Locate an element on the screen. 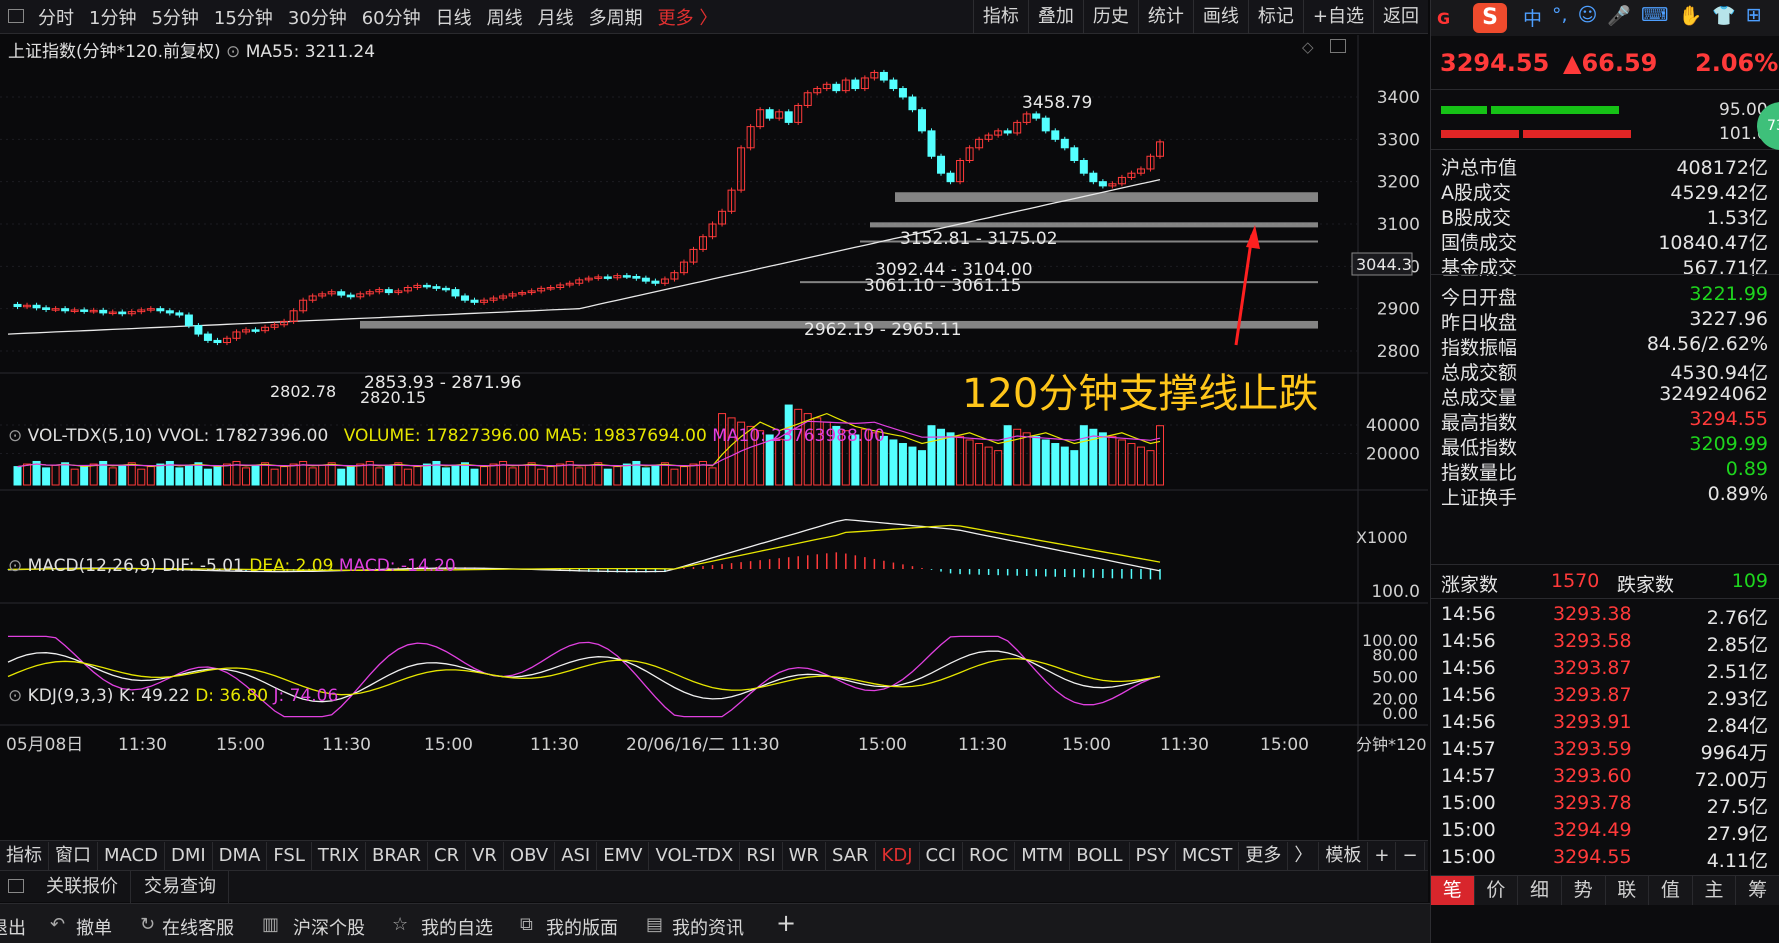 Image resolution: width=1779 pixels, height=943 pixels. indicator-tab-9: VR is located at coordinates (485, 855).